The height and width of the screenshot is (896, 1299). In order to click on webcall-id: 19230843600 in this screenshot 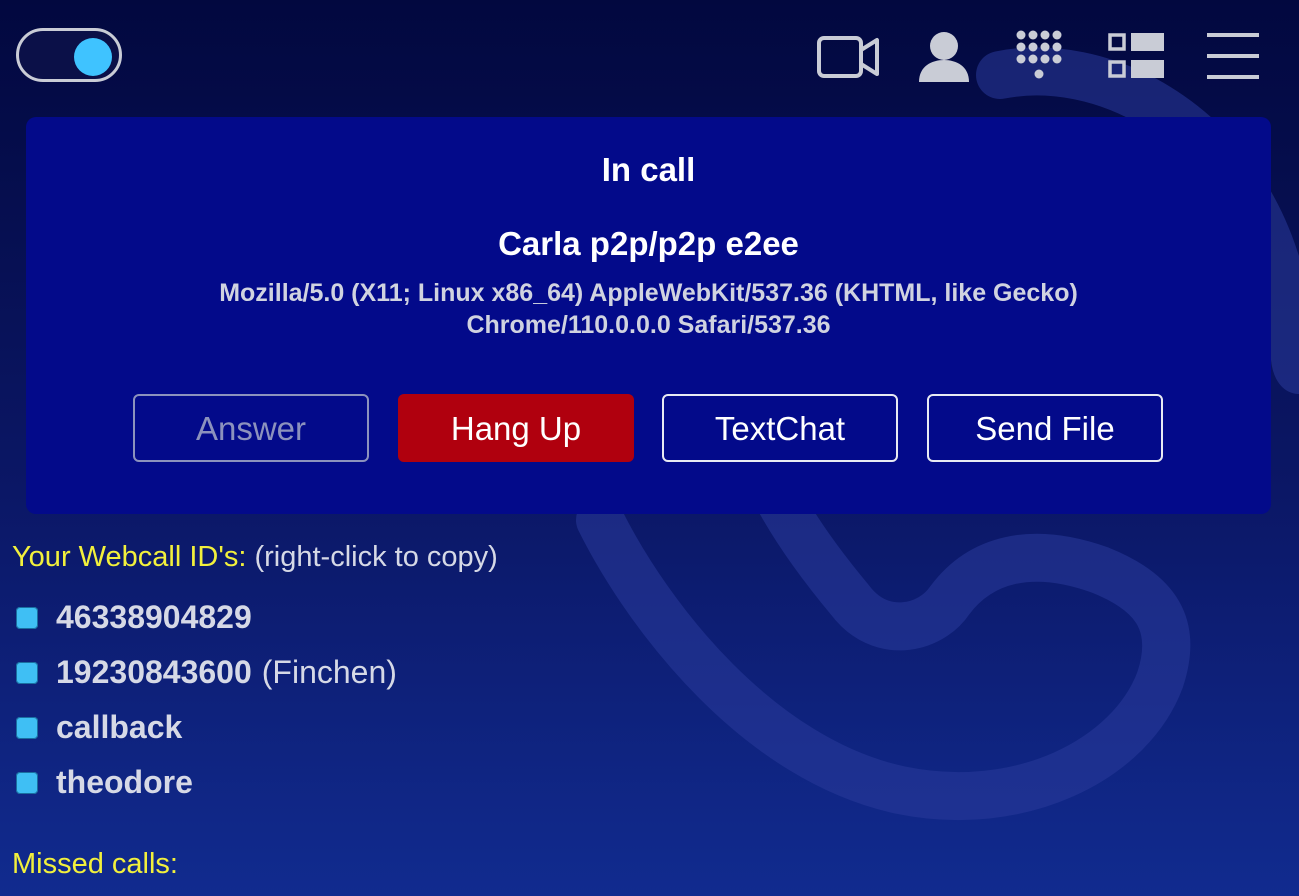, I will do `click(154, 672)`.